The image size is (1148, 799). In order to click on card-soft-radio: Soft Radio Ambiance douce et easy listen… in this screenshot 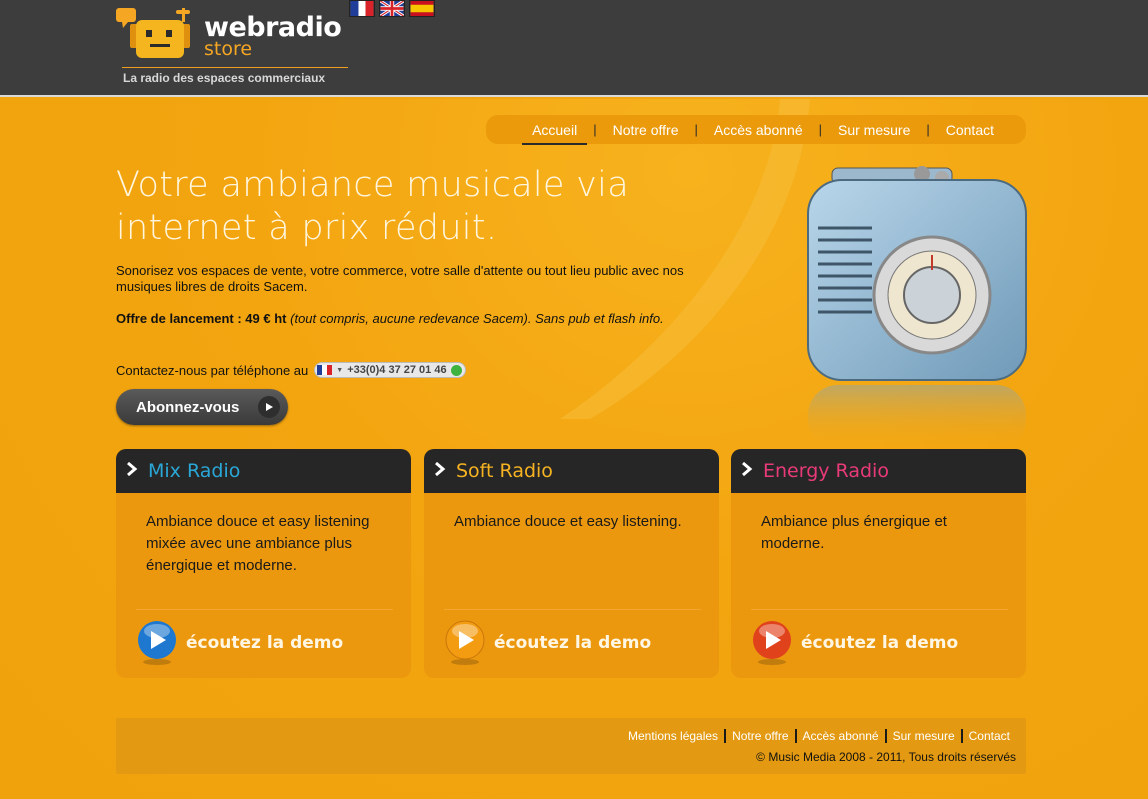, I will do `click(571, 563)`.